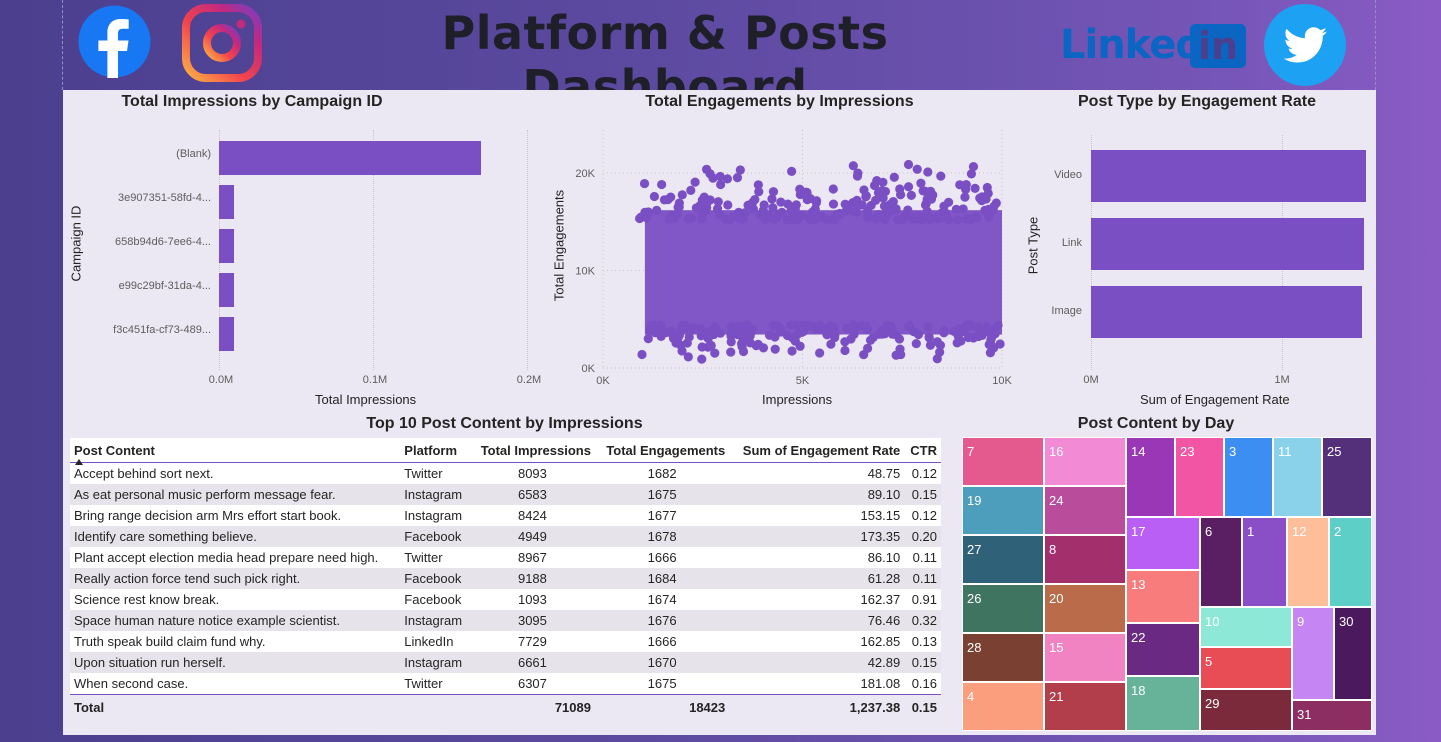 This screenshot has width=1441, height=742. What do you see at coordinates (1003, 461) in the screenshot?
I see `treemap-cell: 7` at bounding box center [1003, 461].